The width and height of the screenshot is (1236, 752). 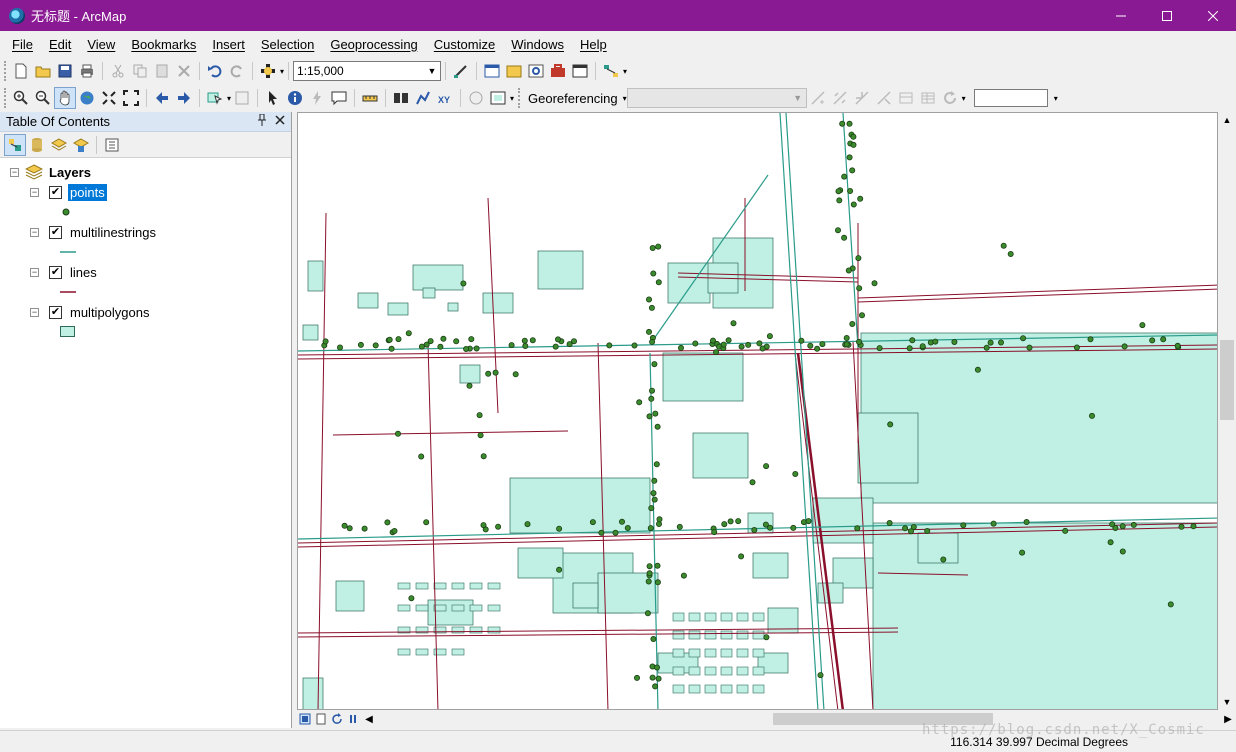 What do you see at coordinates (339, 98) in the screenshot?
I see `html-popup-button` at bounding box center [339, 98].